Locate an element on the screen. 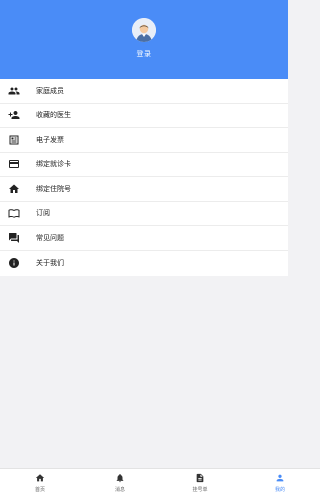 Image resolution: width=320 pixels, height=495 pixels. menu-item-about-us: 关于我们 is located at coordinates (144, 263).